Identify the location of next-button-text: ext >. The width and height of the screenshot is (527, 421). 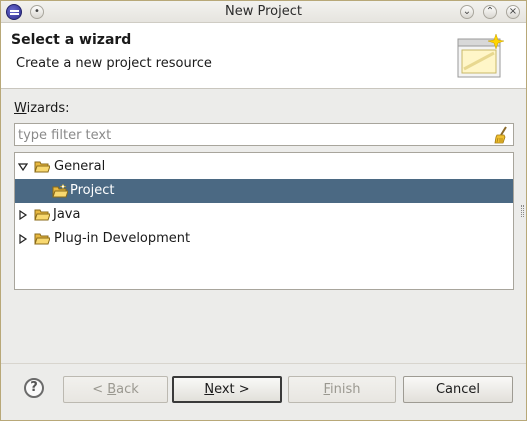
(232, 389).